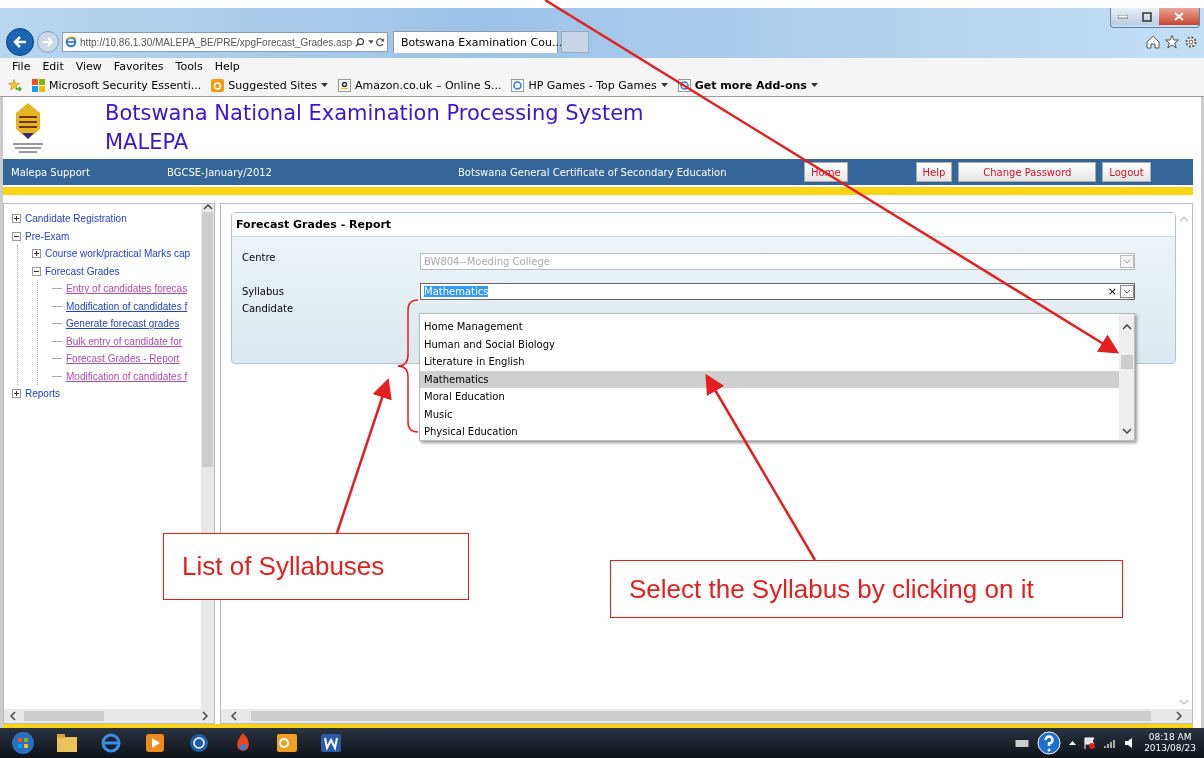  I want to click on menu-item: Favorites, so click(138, 66).